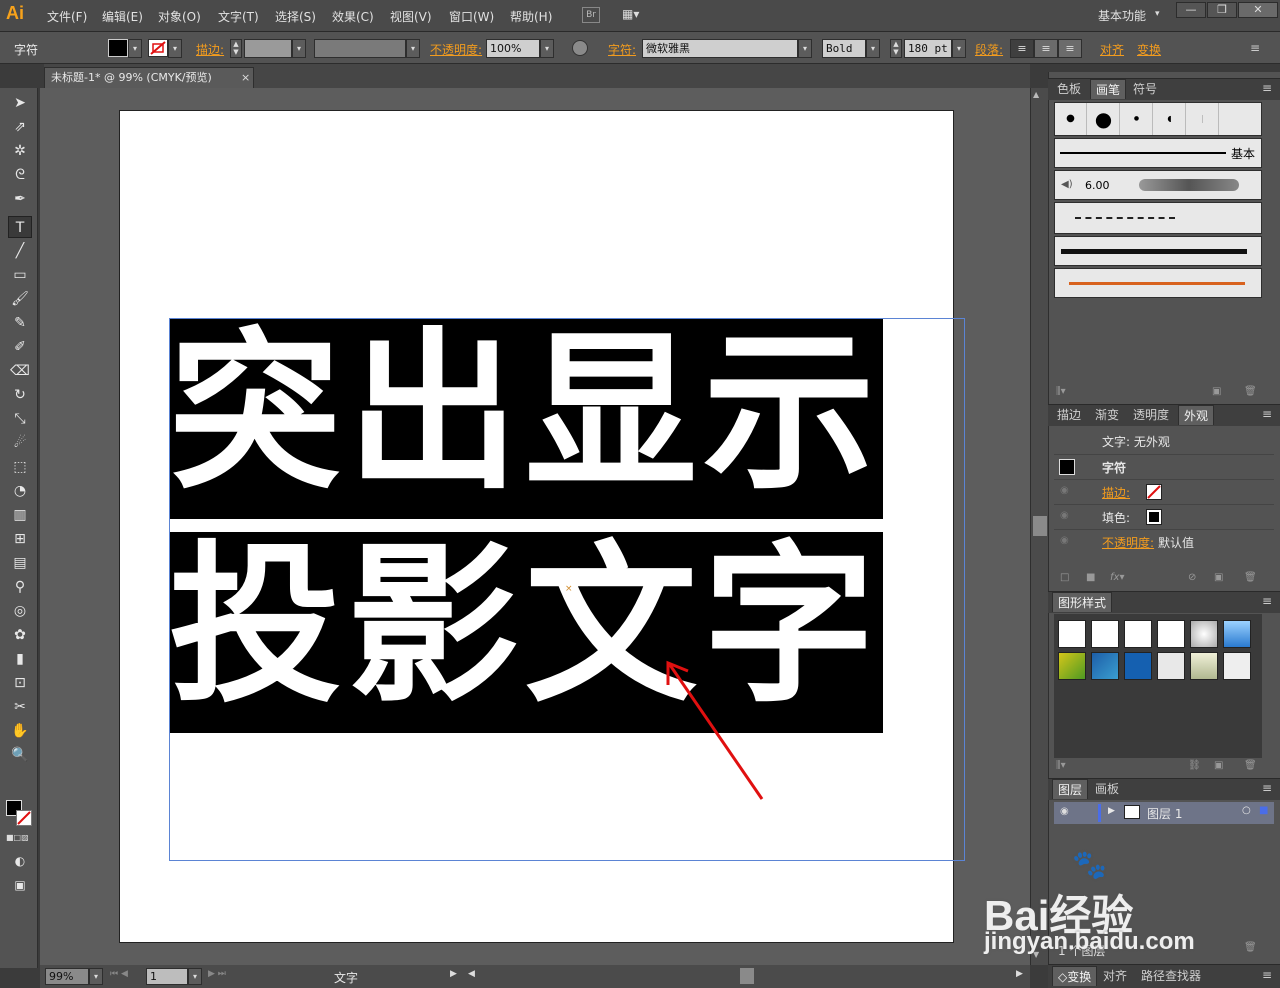 This screenshot has height=988, width=1280. What do you see at coordinates (158, 48) in the screenshot?
I see `stroke-swatch` at bounding box center [158, 48].